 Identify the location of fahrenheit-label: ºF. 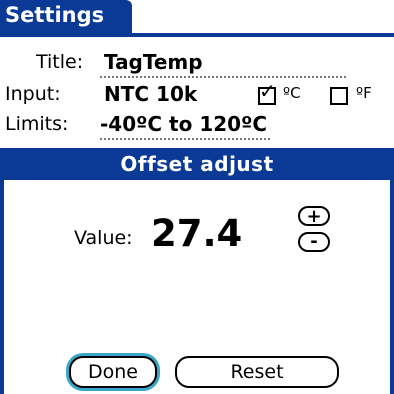
(364, 93).